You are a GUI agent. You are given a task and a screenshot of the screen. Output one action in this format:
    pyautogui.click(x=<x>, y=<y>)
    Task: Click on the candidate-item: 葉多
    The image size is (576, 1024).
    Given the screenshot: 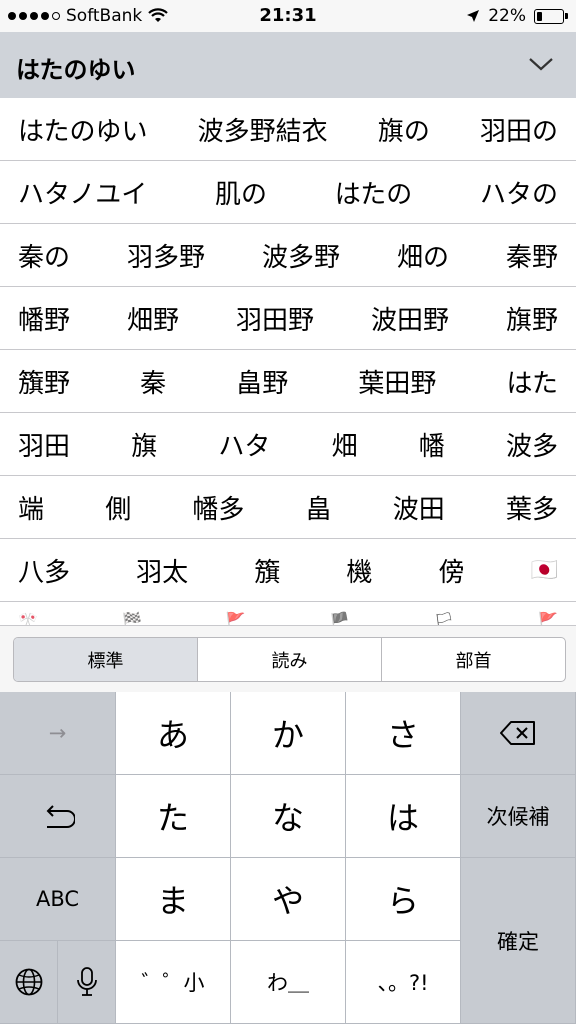 What is the action you would take?
    pyautogui.click(x=532, y=507)
    